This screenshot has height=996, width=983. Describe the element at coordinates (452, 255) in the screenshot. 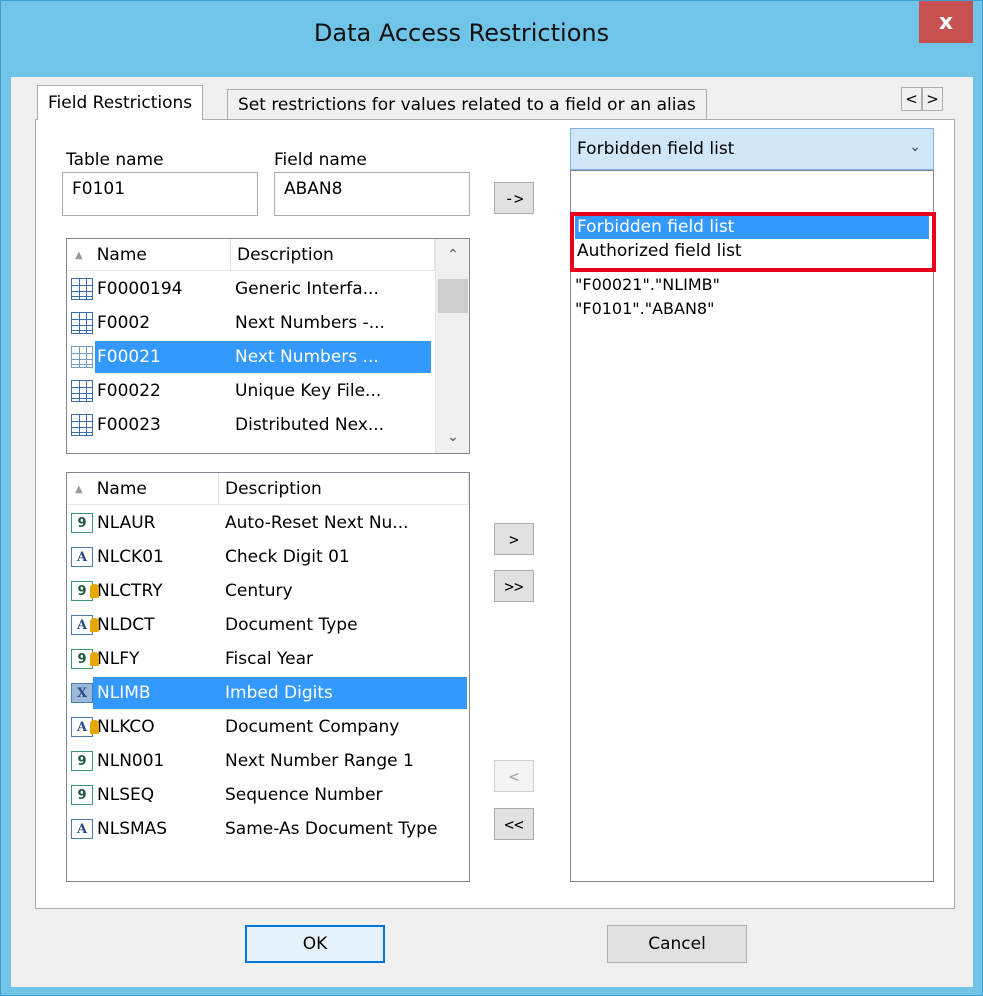

I see `scroll-up-icon: ⌃` at that location.